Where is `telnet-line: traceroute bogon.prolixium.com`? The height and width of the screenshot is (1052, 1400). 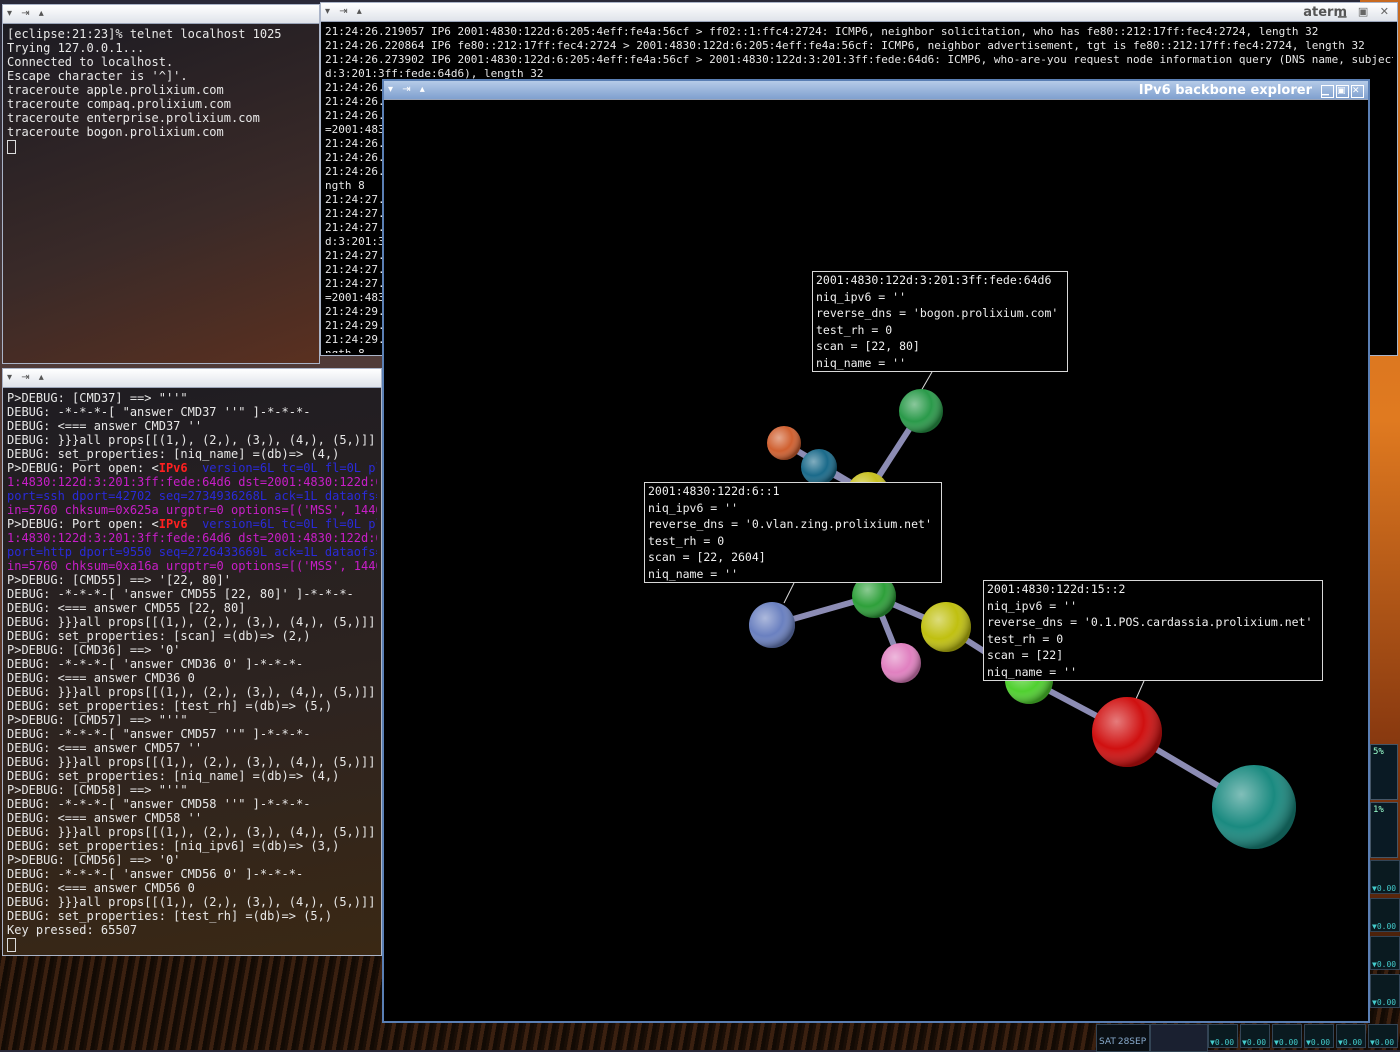
telnet-line: traceroute bogon.prolixium.com is located at coordinates (115, 132).